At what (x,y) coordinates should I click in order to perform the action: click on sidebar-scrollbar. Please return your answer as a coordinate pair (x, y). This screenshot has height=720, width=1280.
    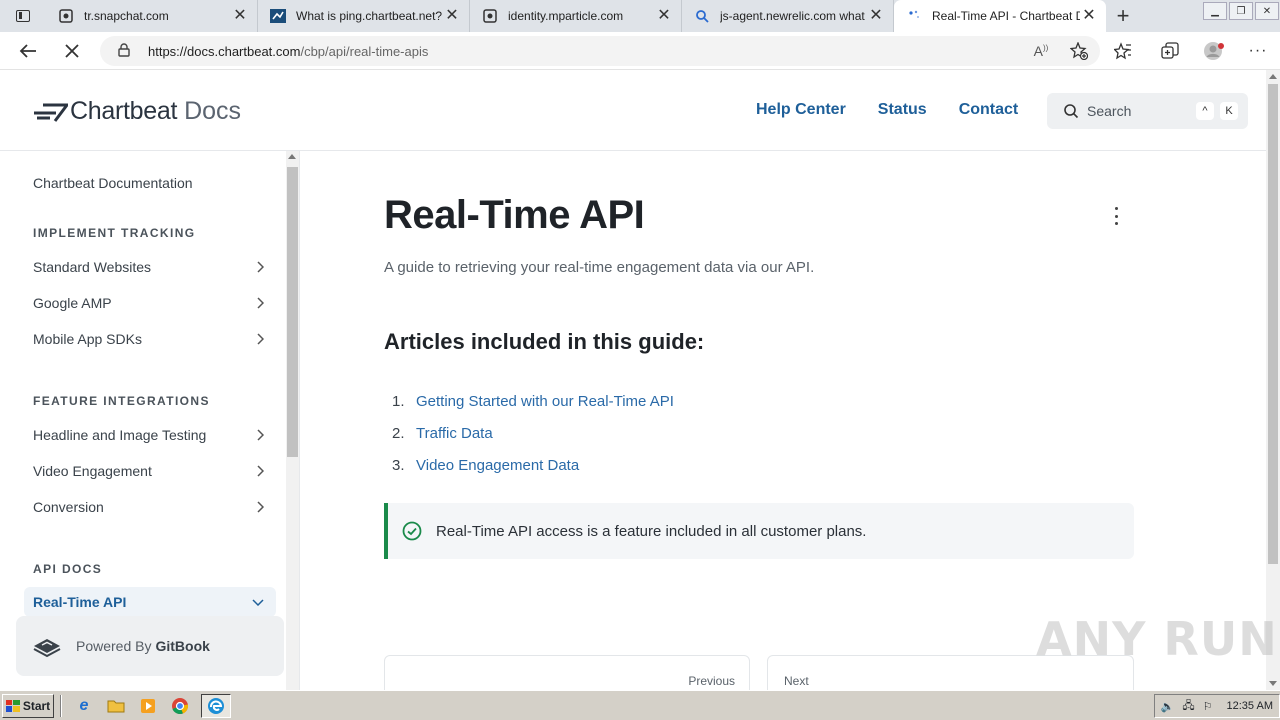
    Looking at the image, I should click on (292, 420).